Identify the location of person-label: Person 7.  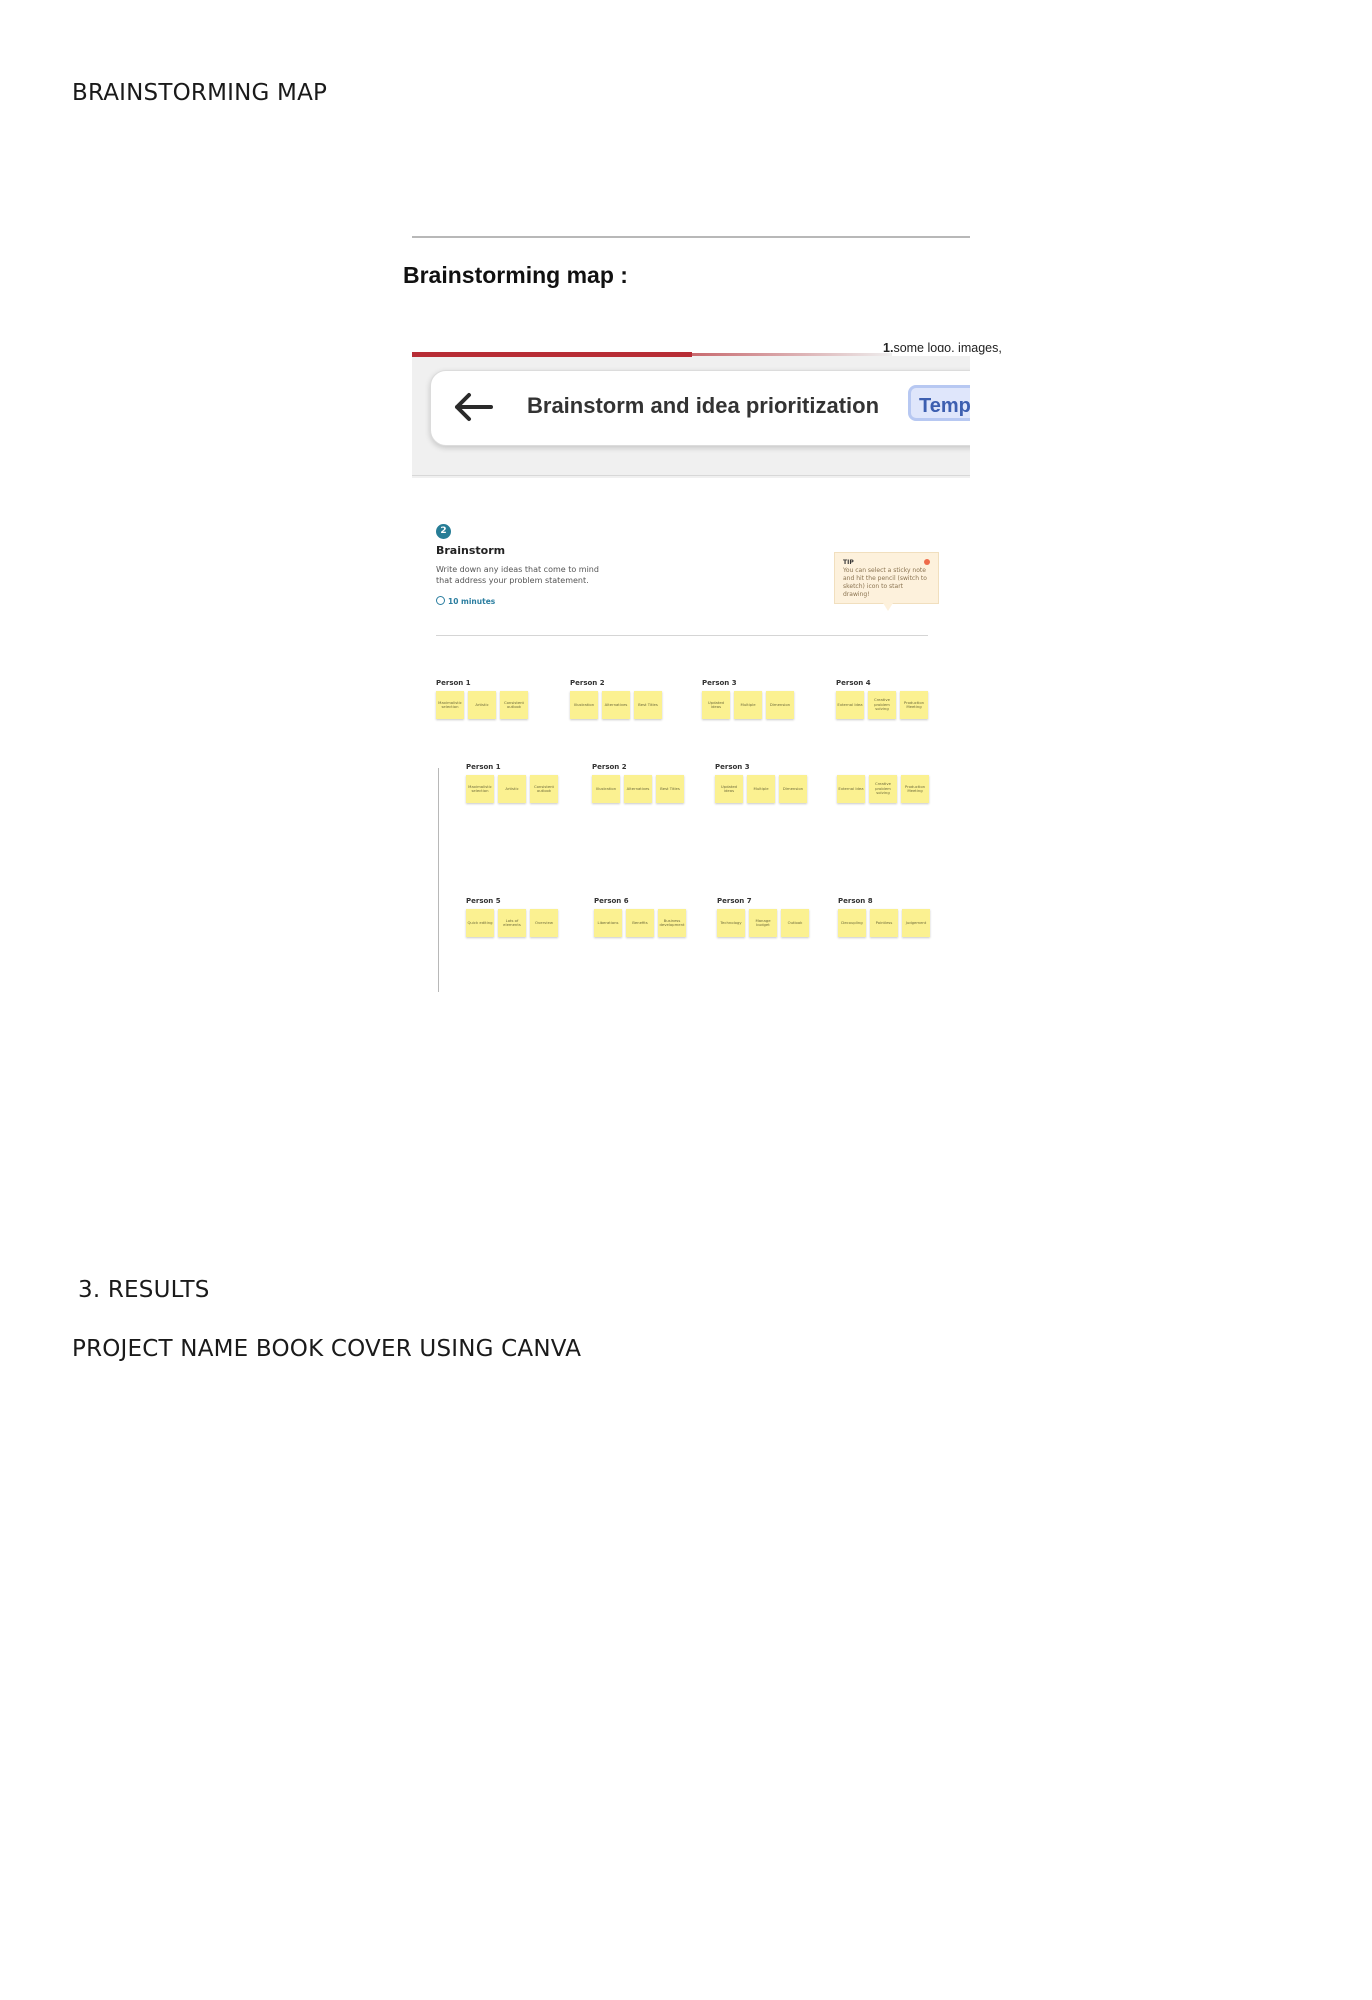
(734, 901).